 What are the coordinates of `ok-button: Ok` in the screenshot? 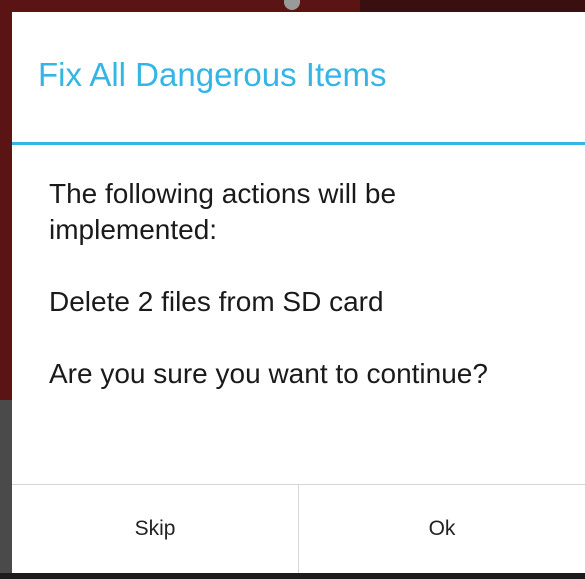 It's located at (442, 529).